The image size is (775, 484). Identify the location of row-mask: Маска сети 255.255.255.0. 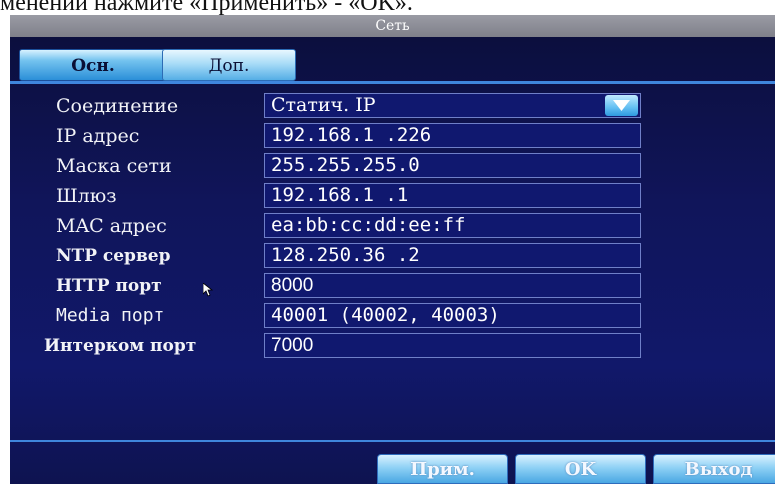
(392, 166).